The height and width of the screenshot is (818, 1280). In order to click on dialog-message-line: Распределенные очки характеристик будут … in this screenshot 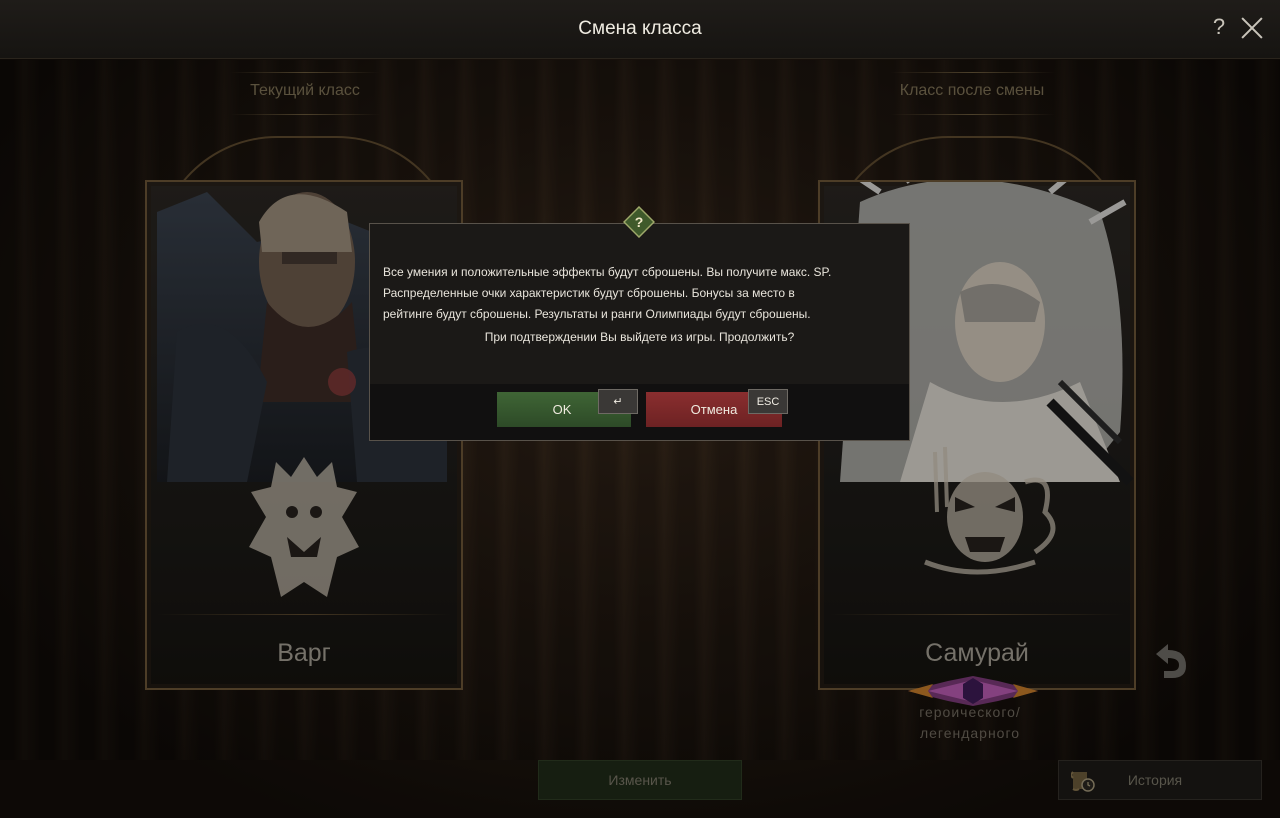, I will do `click(589, 293)`.